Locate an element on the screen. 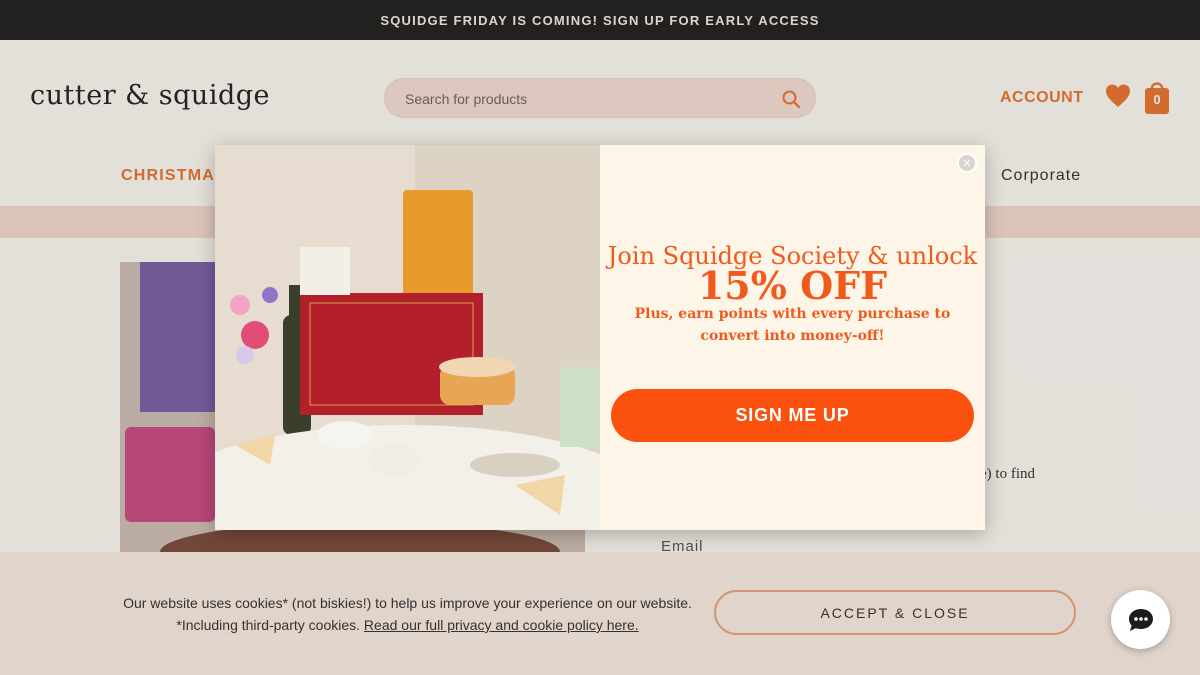 The image size is (1200, 675). sign-up-button: SIGN ME UP is located at coordinates (792, 415).